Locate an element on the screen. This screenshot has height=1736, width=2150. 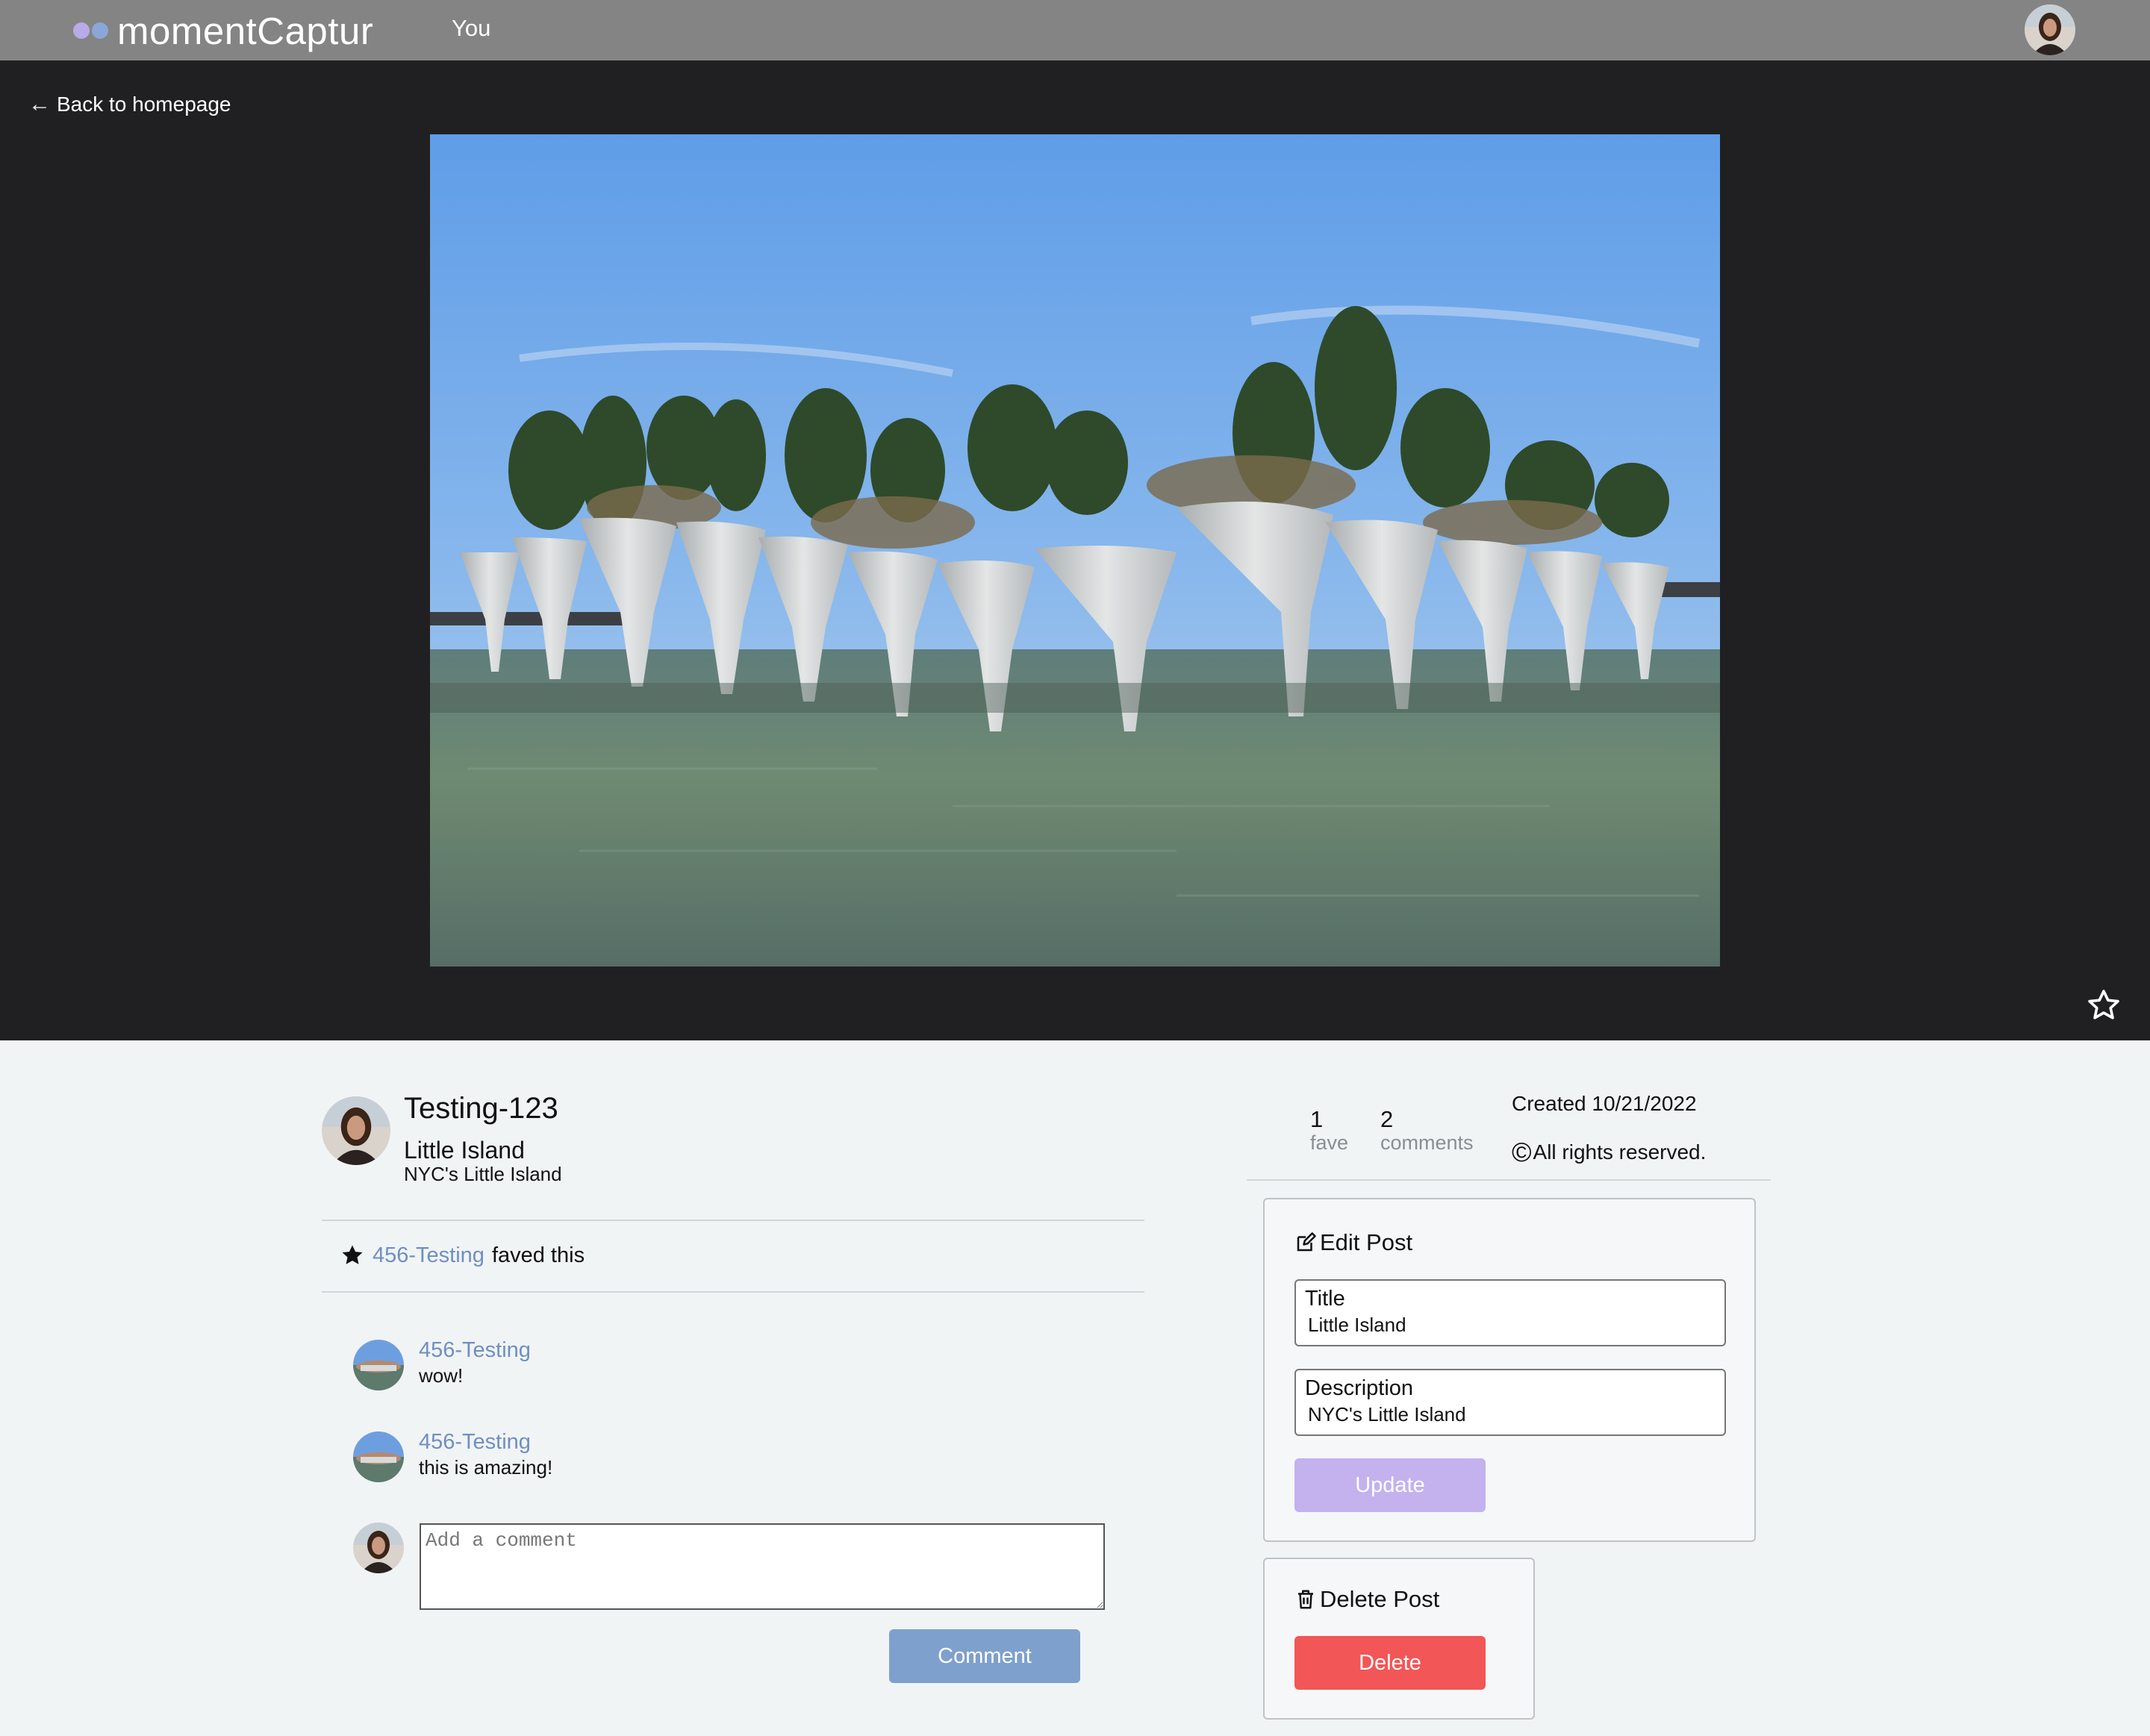
faved-text: faved this is located at coordinates (538, 1255).